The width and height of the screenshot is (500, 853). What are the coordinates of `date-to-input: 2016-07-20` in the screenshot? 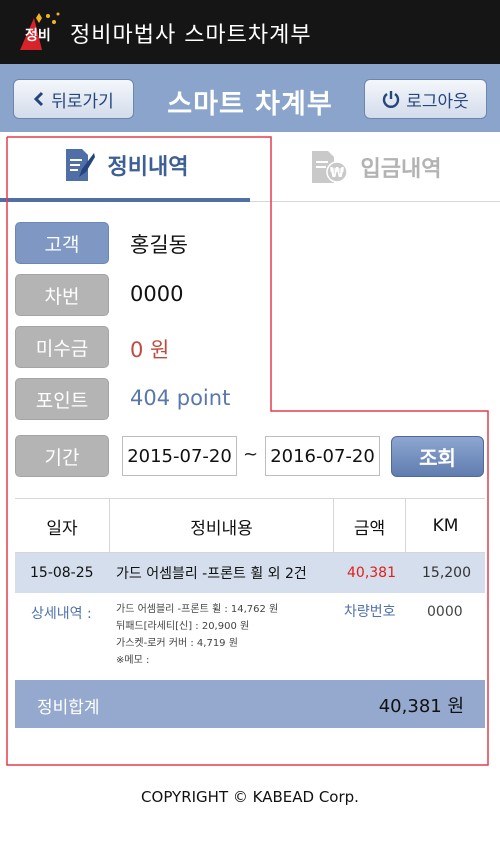 It's located at (322, 456).